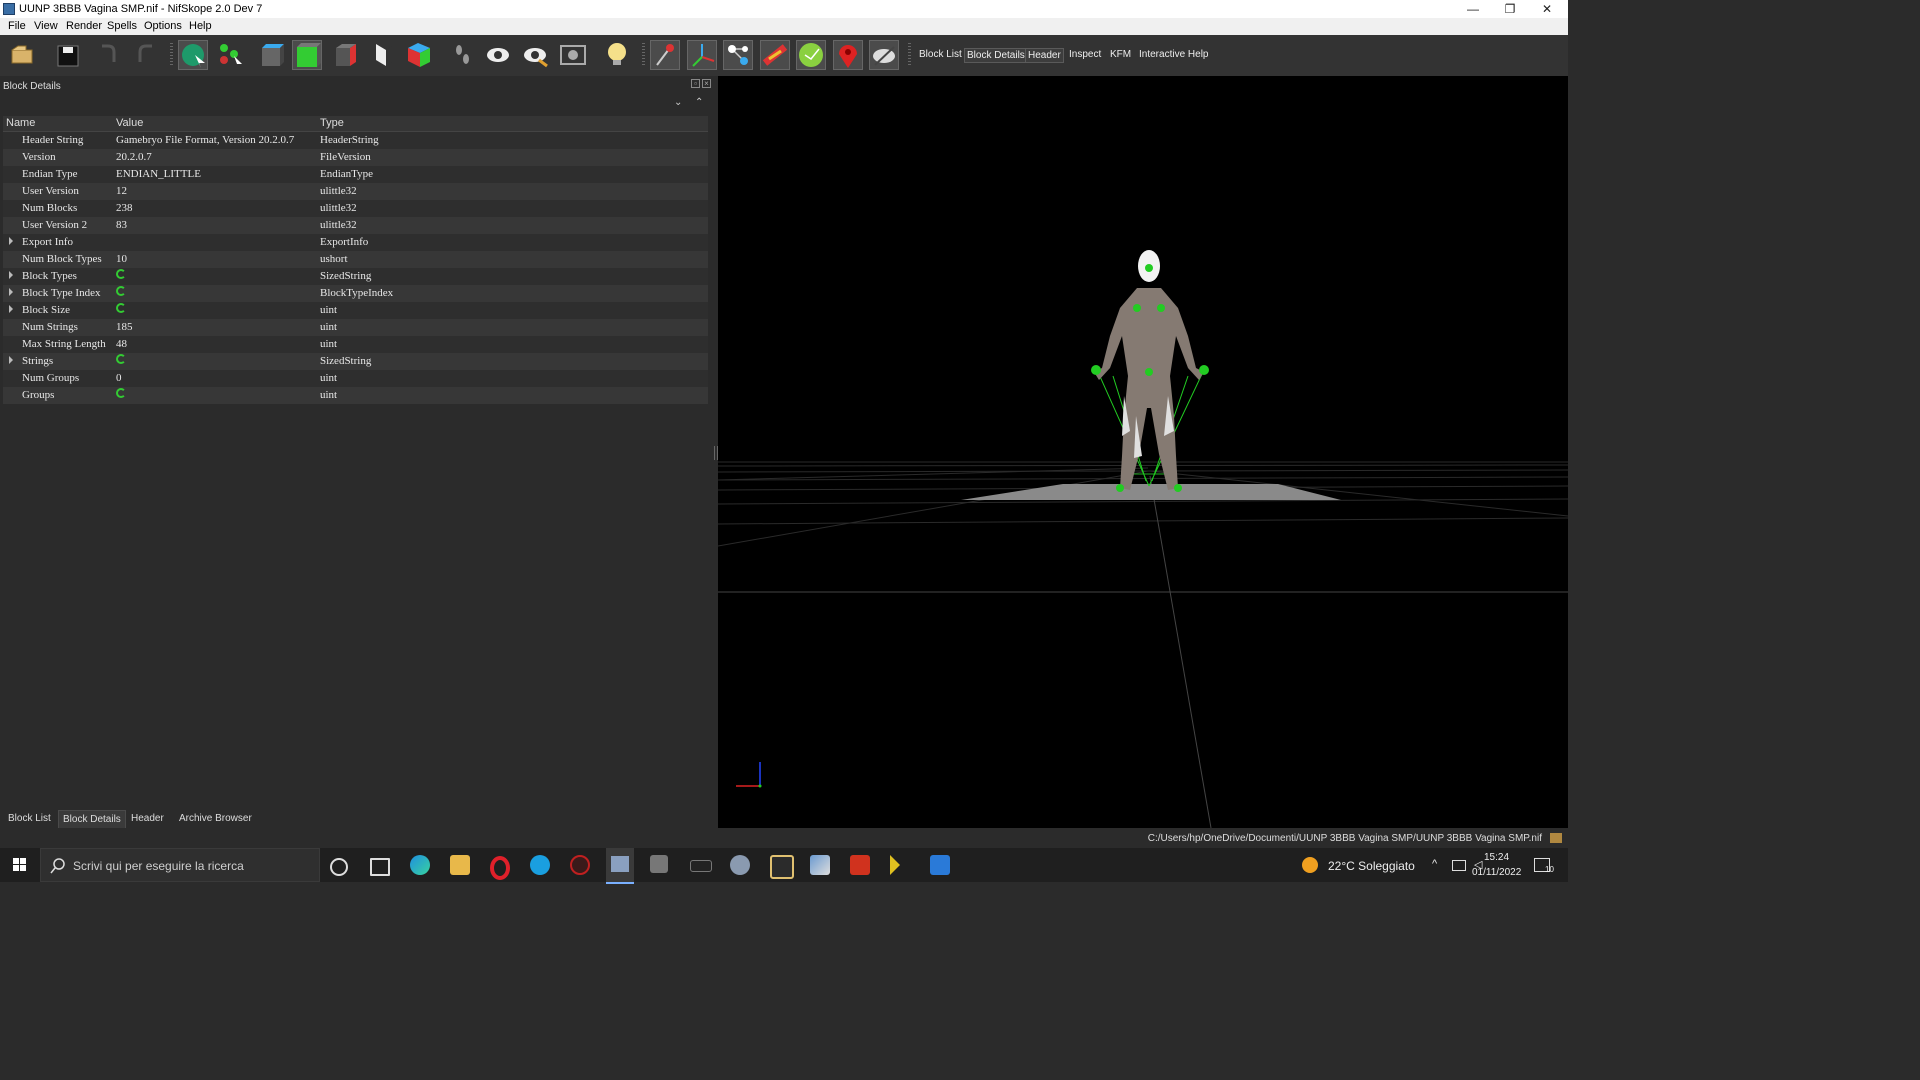  What do you see at coordinates (1173, 54) in the screenshot?
I see `toolbar-tab-interactive-help: Interactive Help` at bounding box center [1173, 54].